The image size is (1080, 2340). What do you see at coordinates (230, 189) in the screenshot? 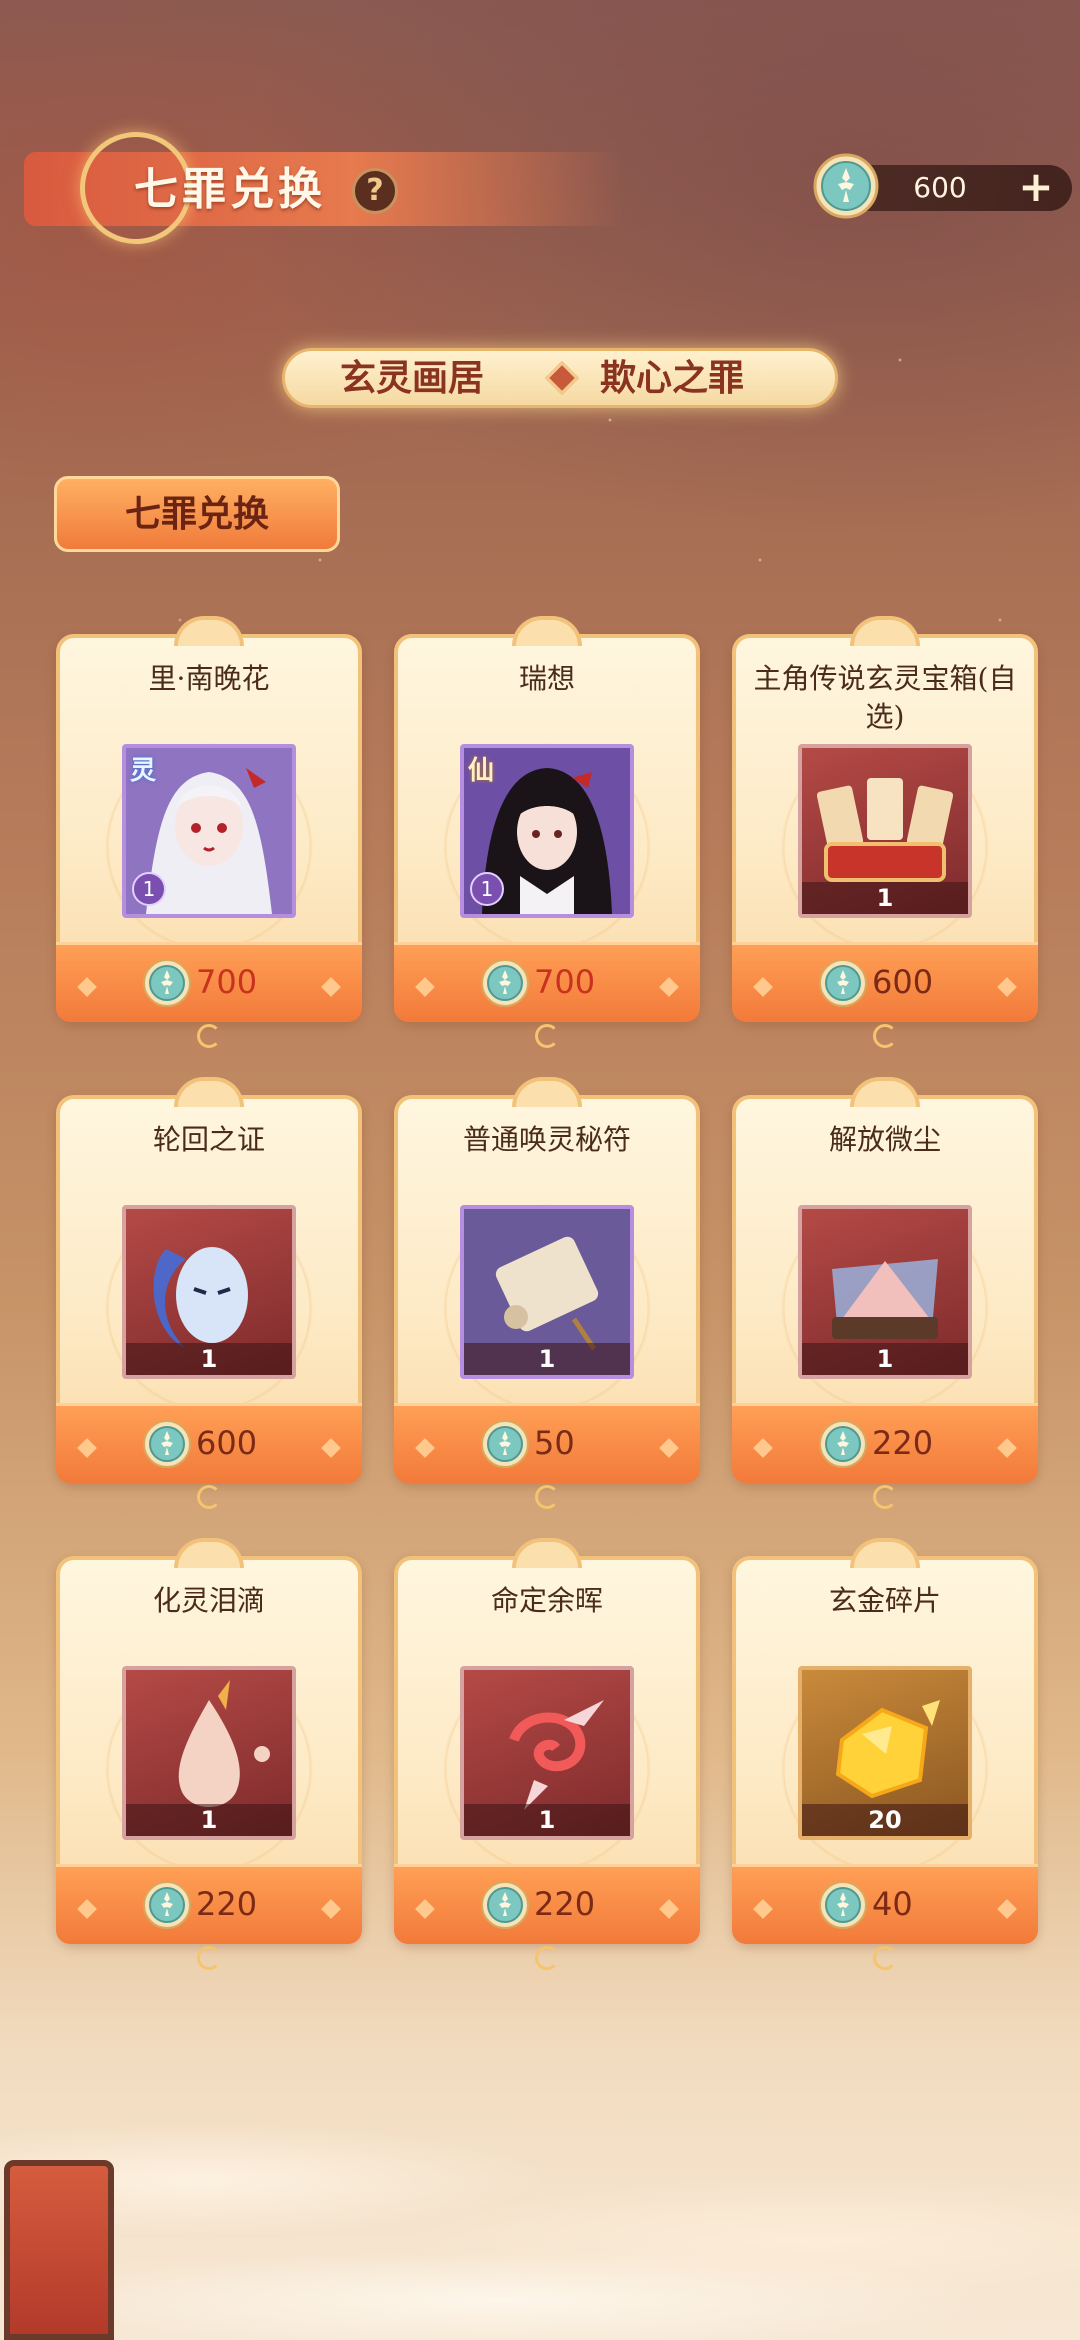
I see `page-title: 七罪兑换` at bounding box center [230, 189].